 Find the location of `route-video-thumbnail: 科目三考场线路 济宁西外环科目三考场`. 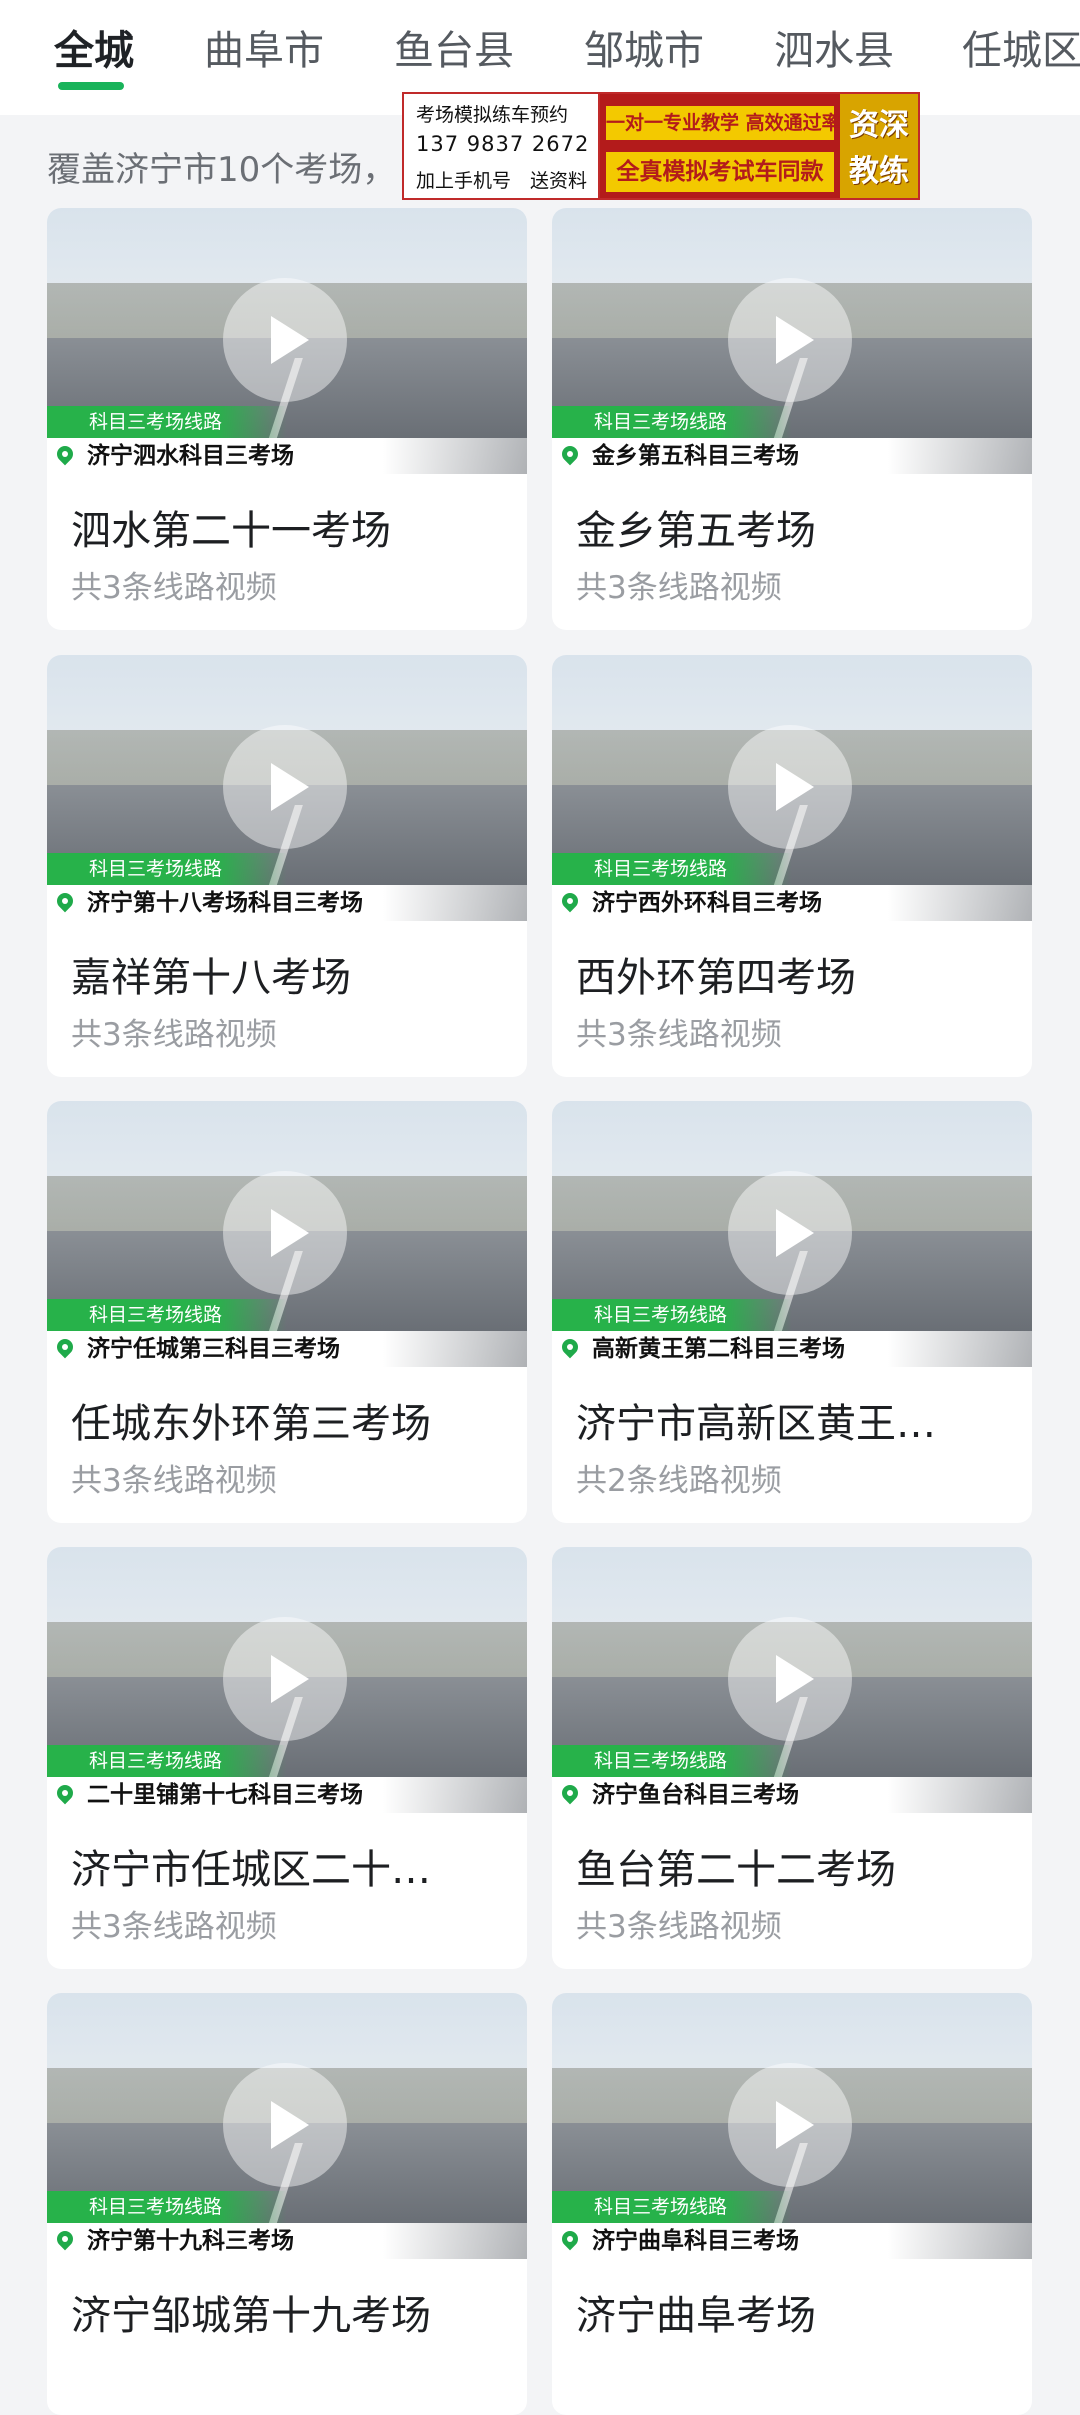

route-video-thumbnail: 科目三考场线路 济宁西外环科目三考场 is located at coordinates (792, 788).